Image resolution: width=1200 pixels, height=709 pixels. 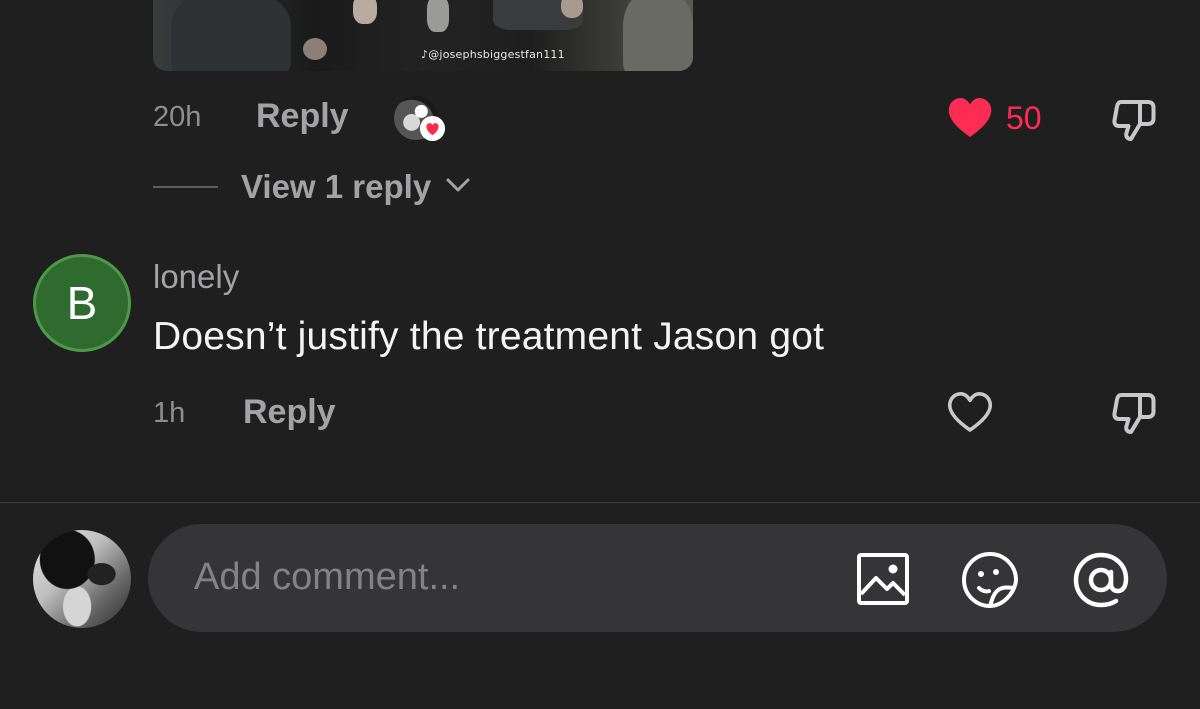 I want to click on comment-composer, so click(x=657, y=578).